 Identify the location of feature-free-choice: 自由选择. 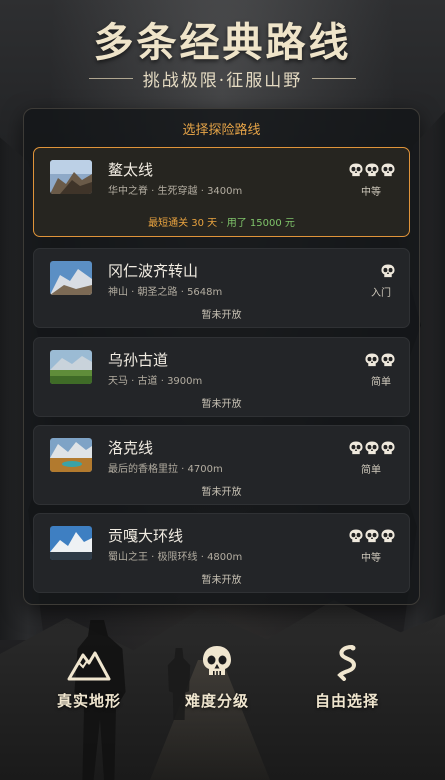
(347, 677).